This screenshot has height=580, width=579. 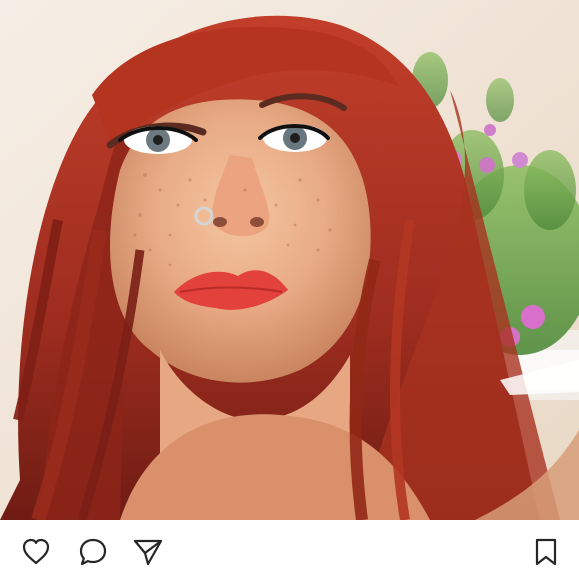 What do you see at coordinates (289, 550) in the screenshot?
I see `post-action-bar` at bounding box center [289, 550].